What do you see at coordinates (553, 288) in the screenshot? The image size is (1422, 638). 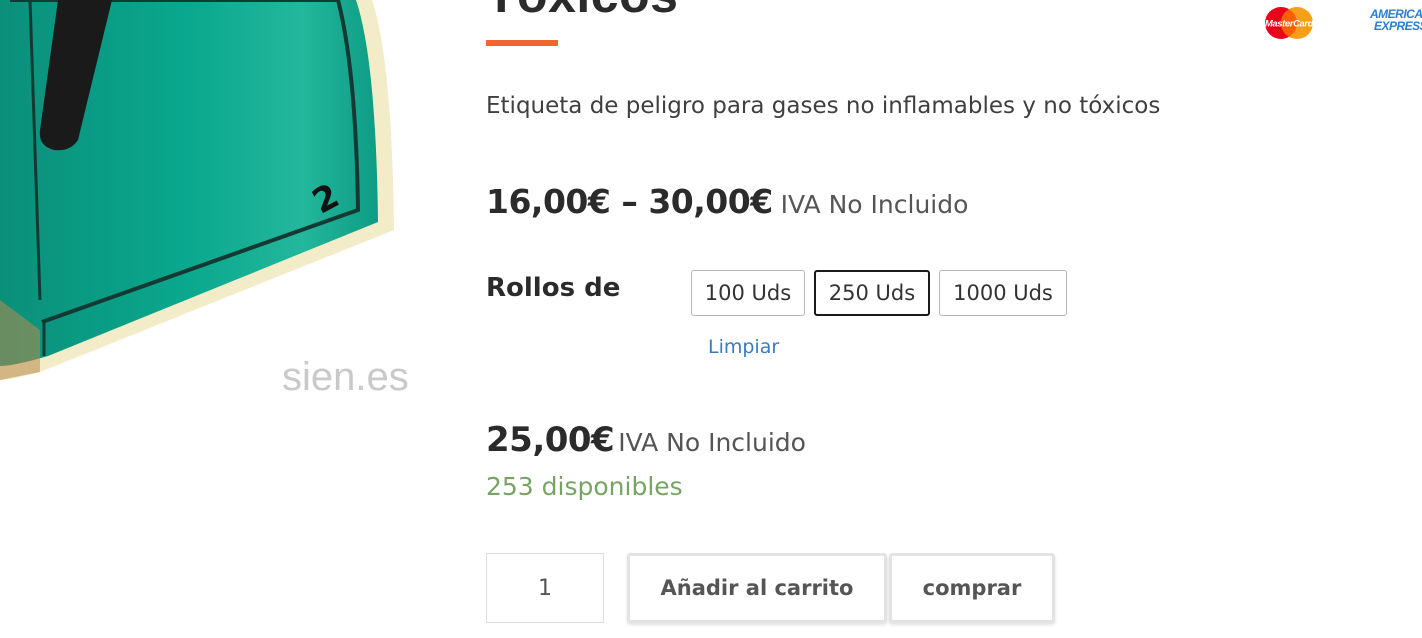 I see `variation-label: Rollos de` at bounding box center [553, 288].